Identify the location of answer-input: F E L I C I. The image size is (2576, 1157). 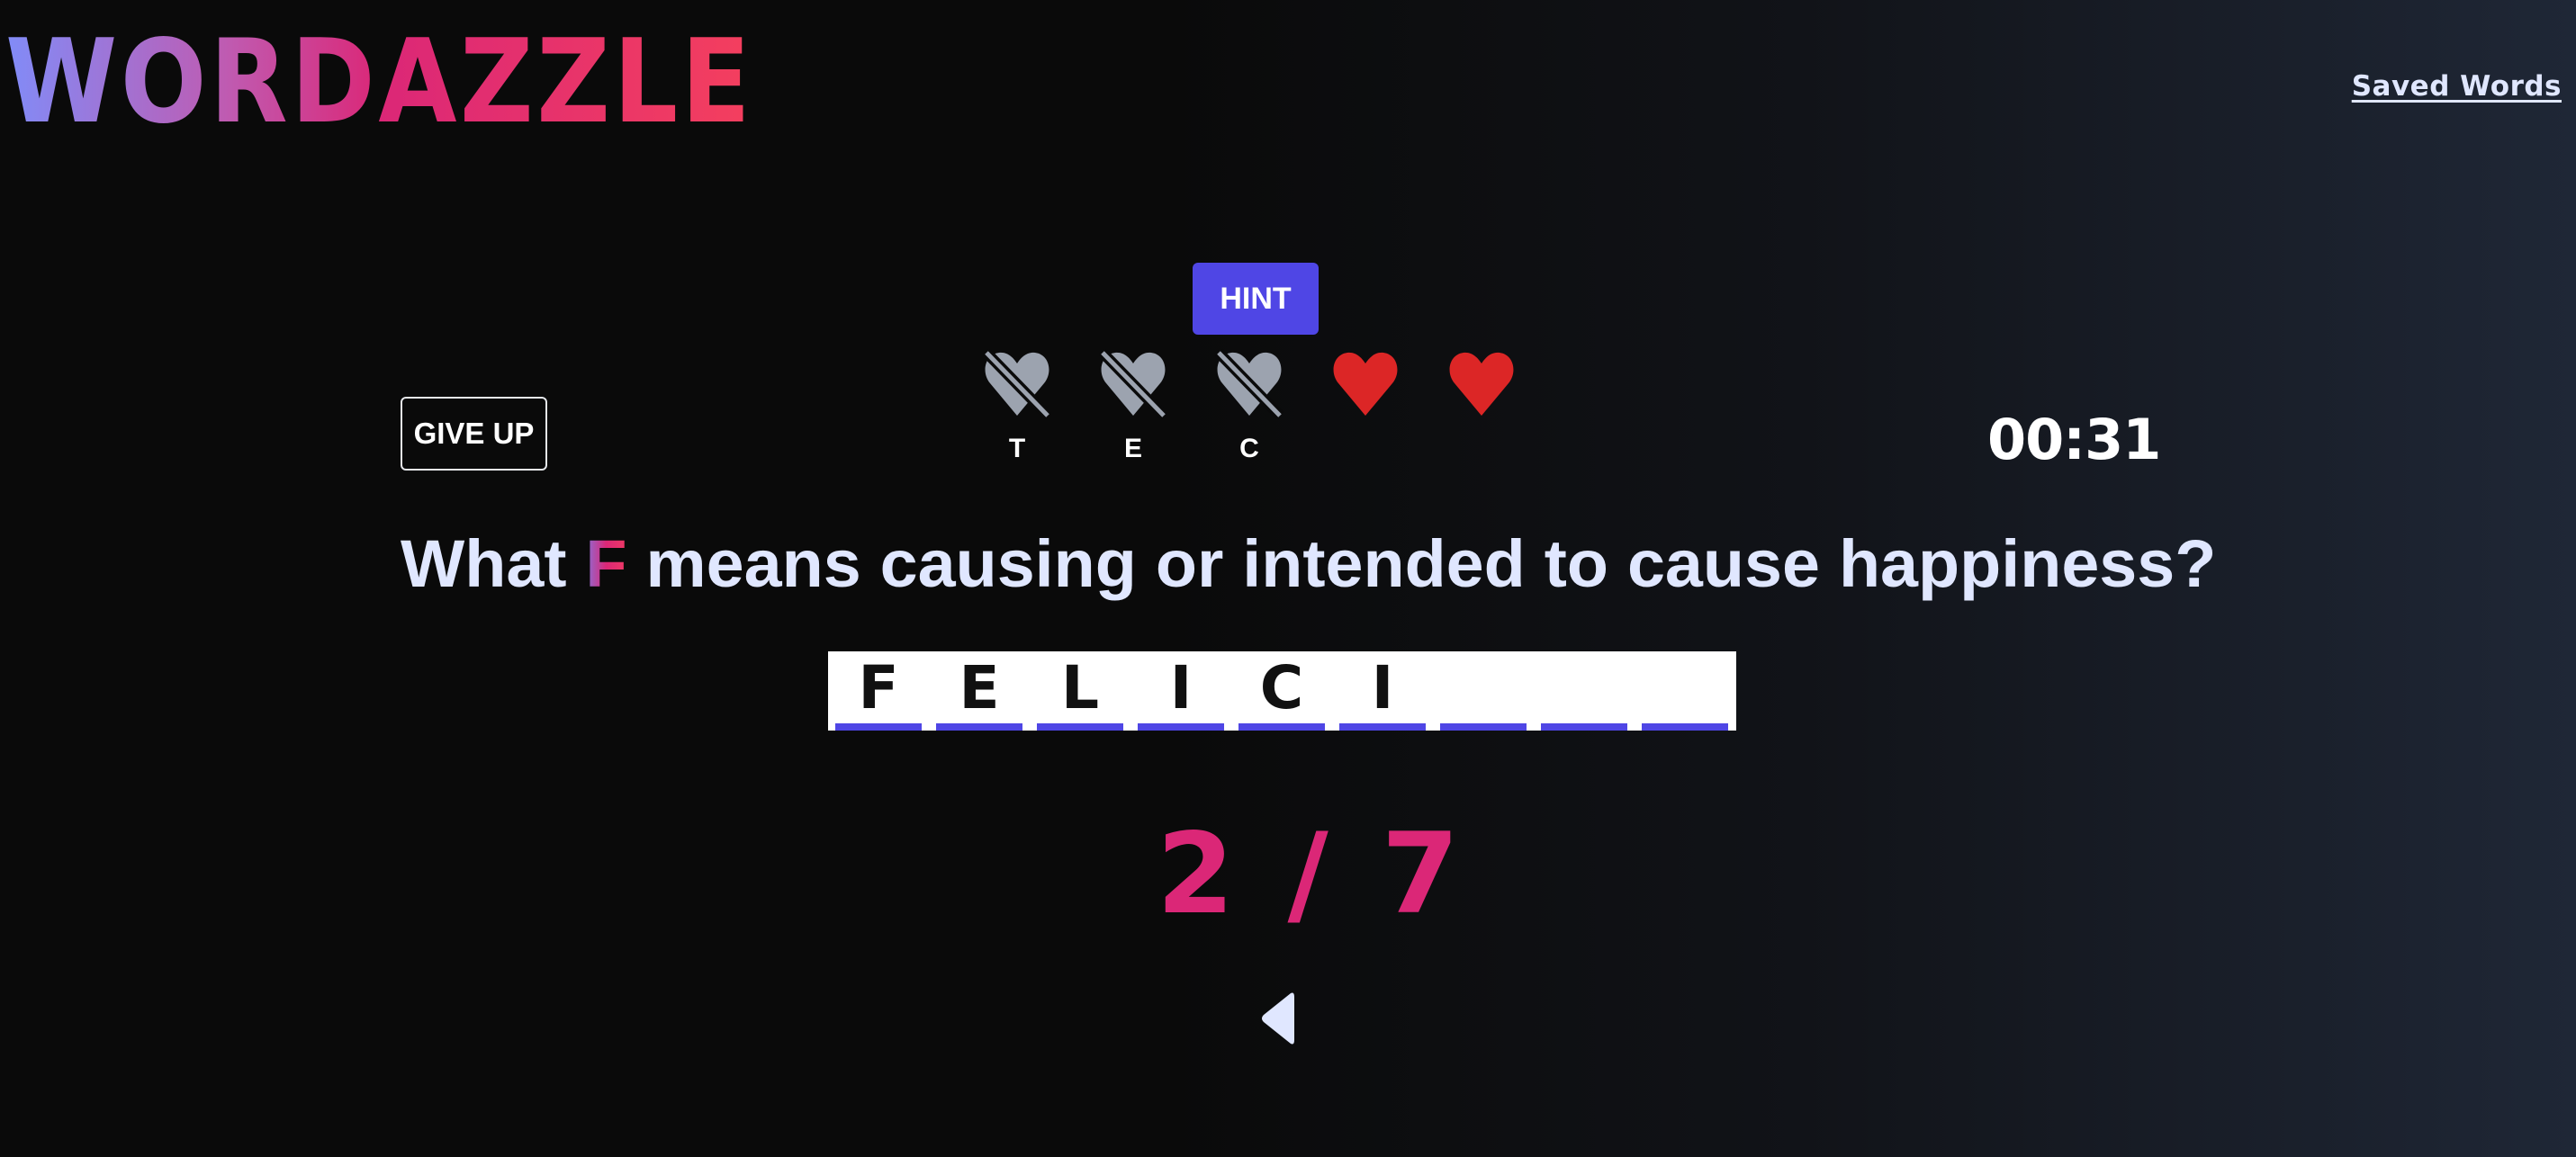
(1282, 691).